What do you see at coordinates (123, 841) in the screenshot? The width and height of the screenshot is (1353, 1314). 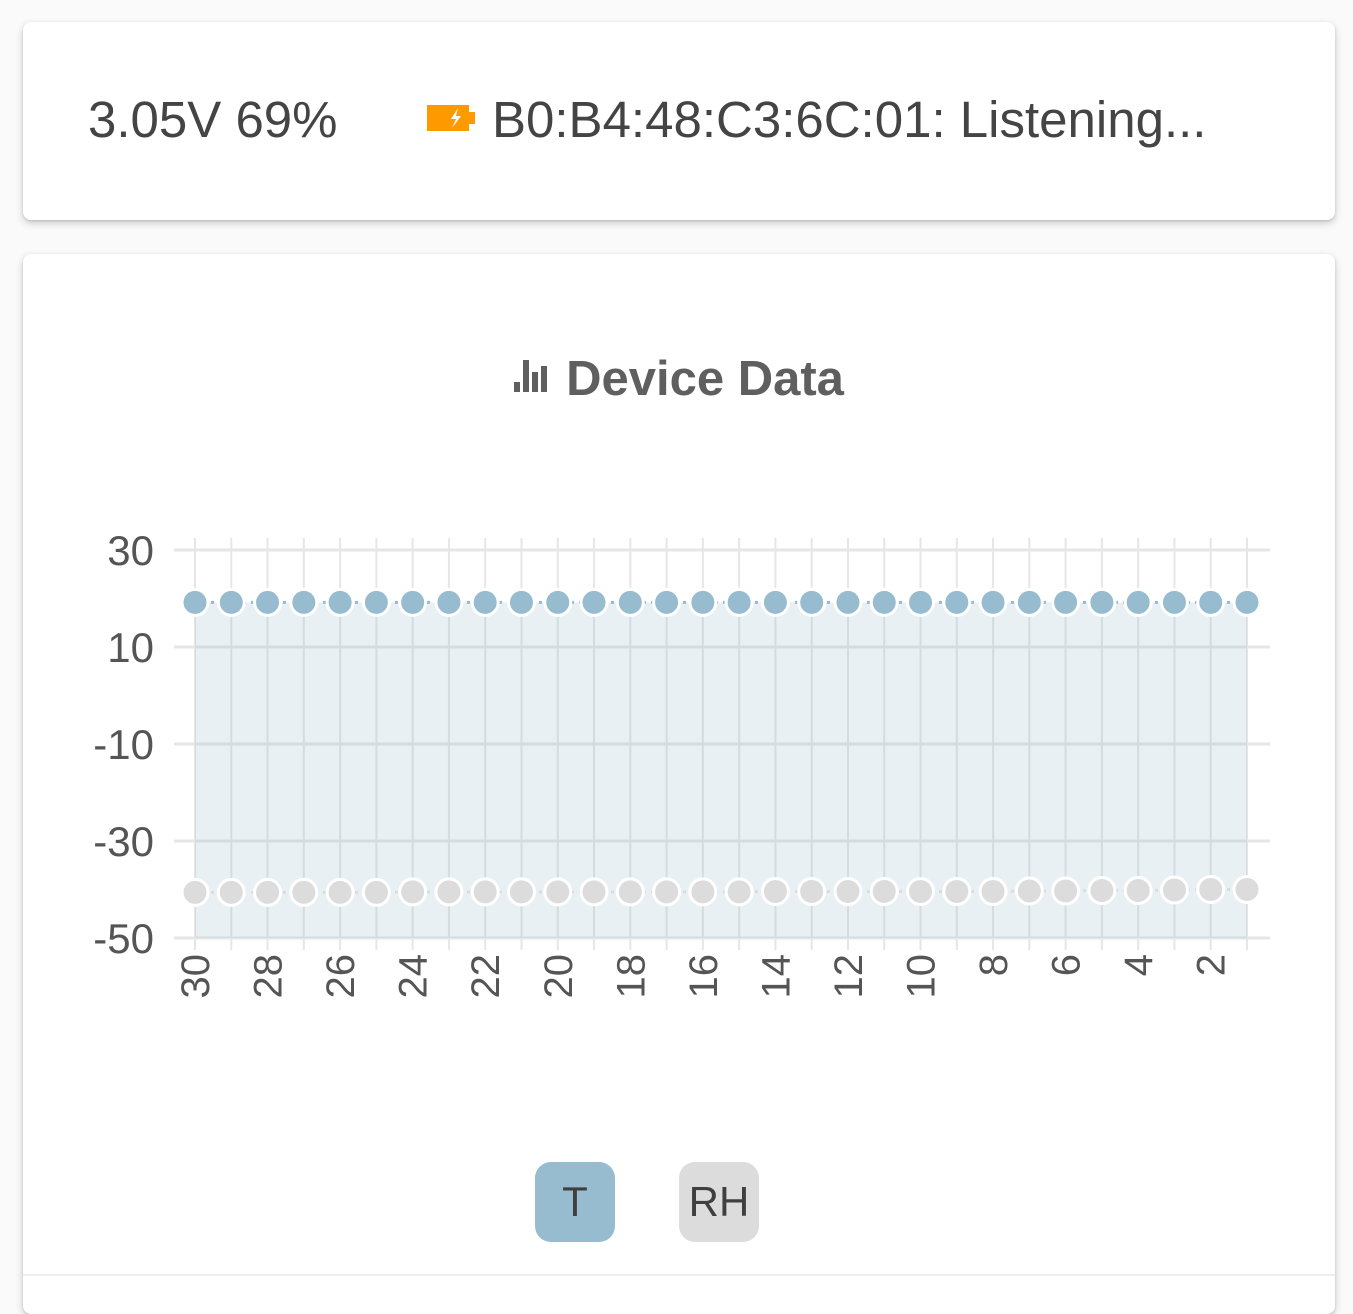 I see `y-tick-label: -30` at bounding box center [123, 841].